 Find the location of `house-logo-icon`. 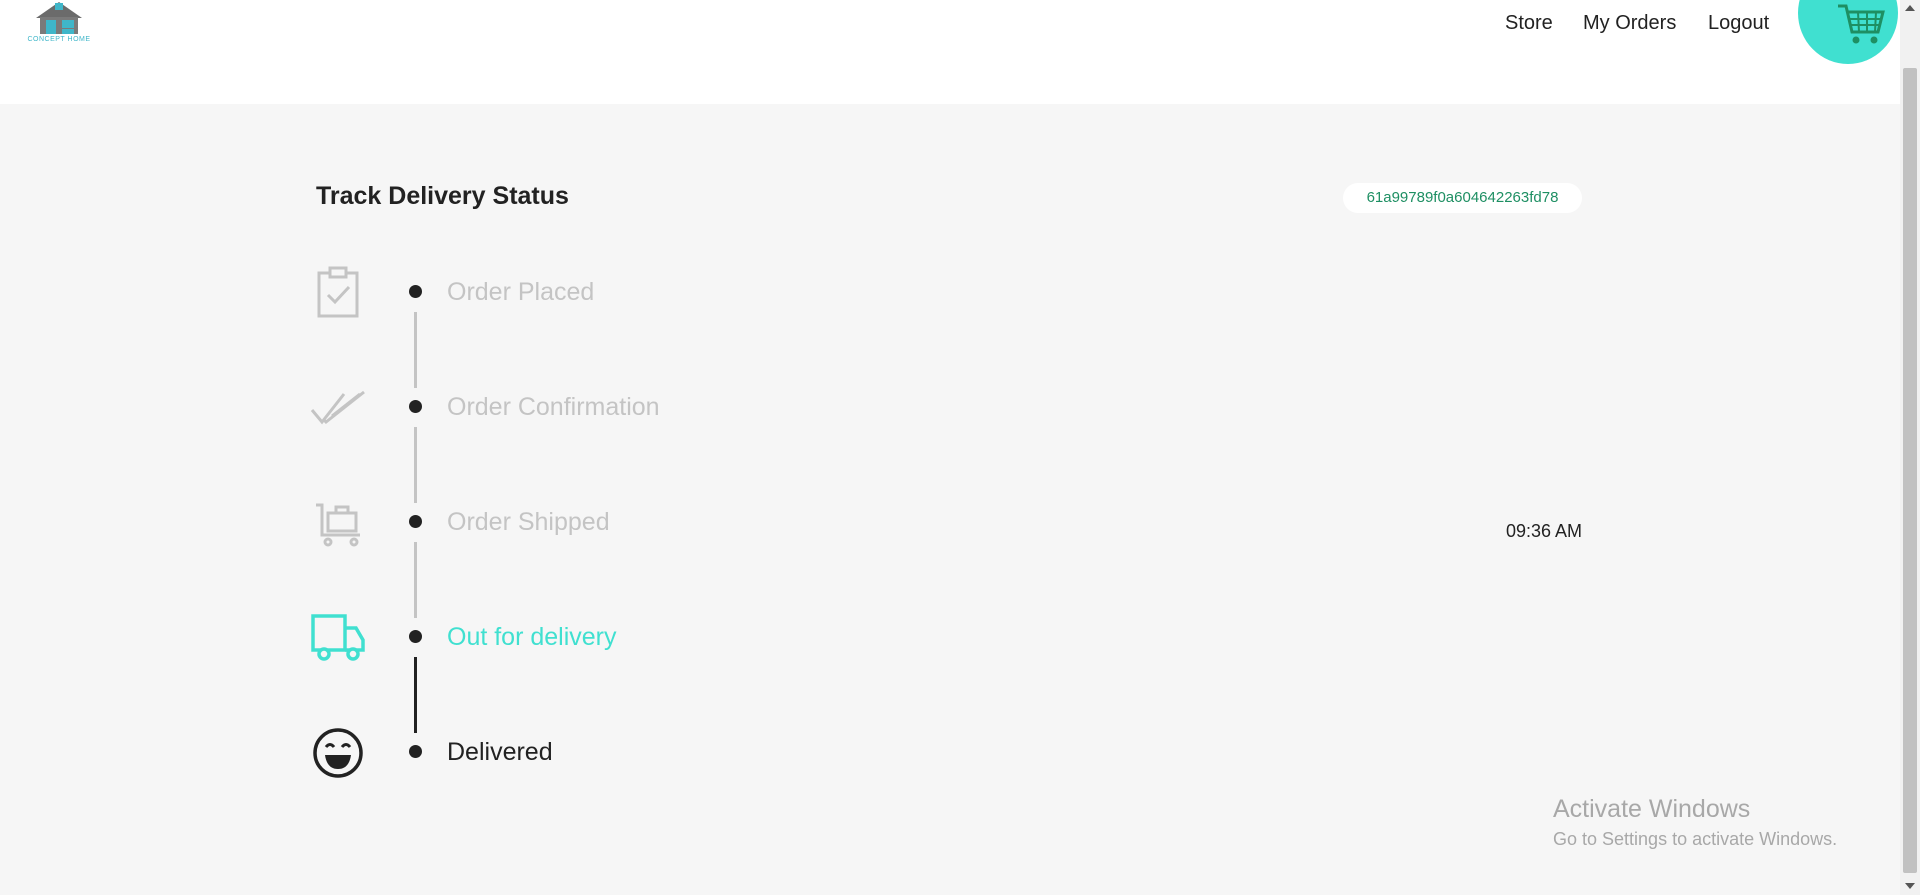

house-logo-icon is located at coordinates (59, 18).